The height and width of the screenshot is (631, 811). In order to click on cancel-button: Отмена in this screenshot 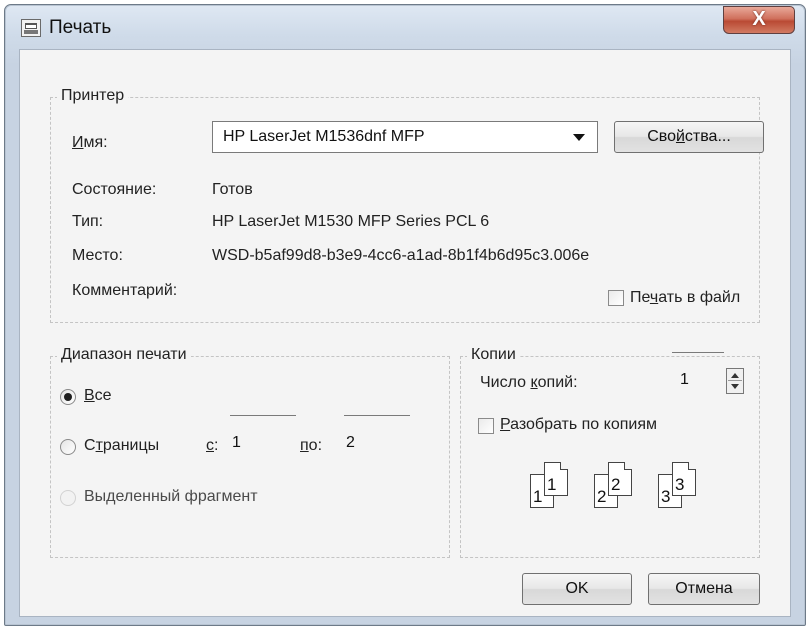, I will do `click(704, 589)`.